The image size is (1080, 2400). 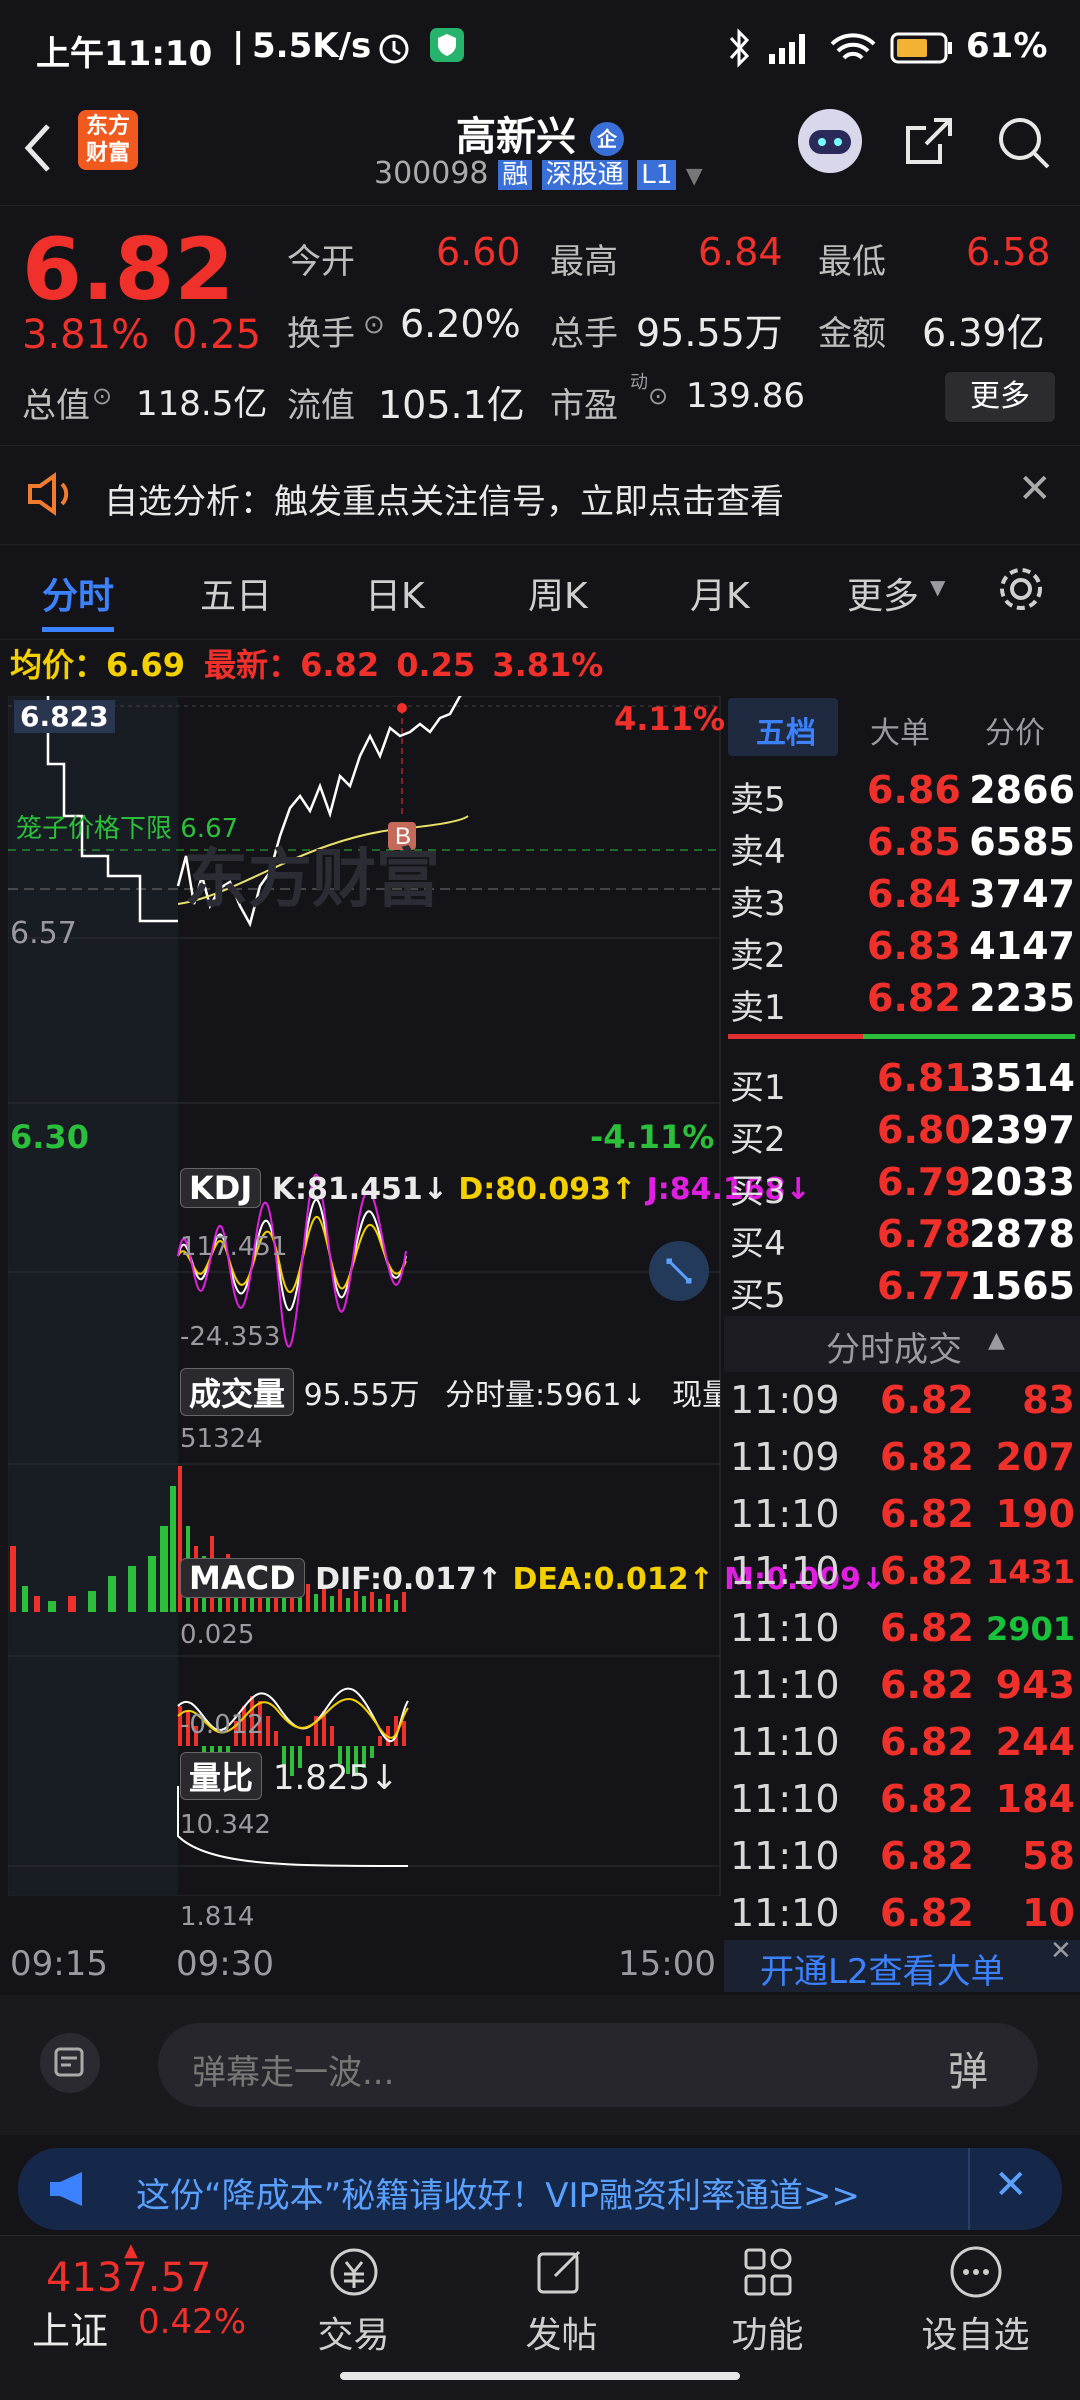 What do you see at coordinates (969, 1036) in the screenshot?
I see `ask-bid-ratio-green` at bounding box center [969, 1036].